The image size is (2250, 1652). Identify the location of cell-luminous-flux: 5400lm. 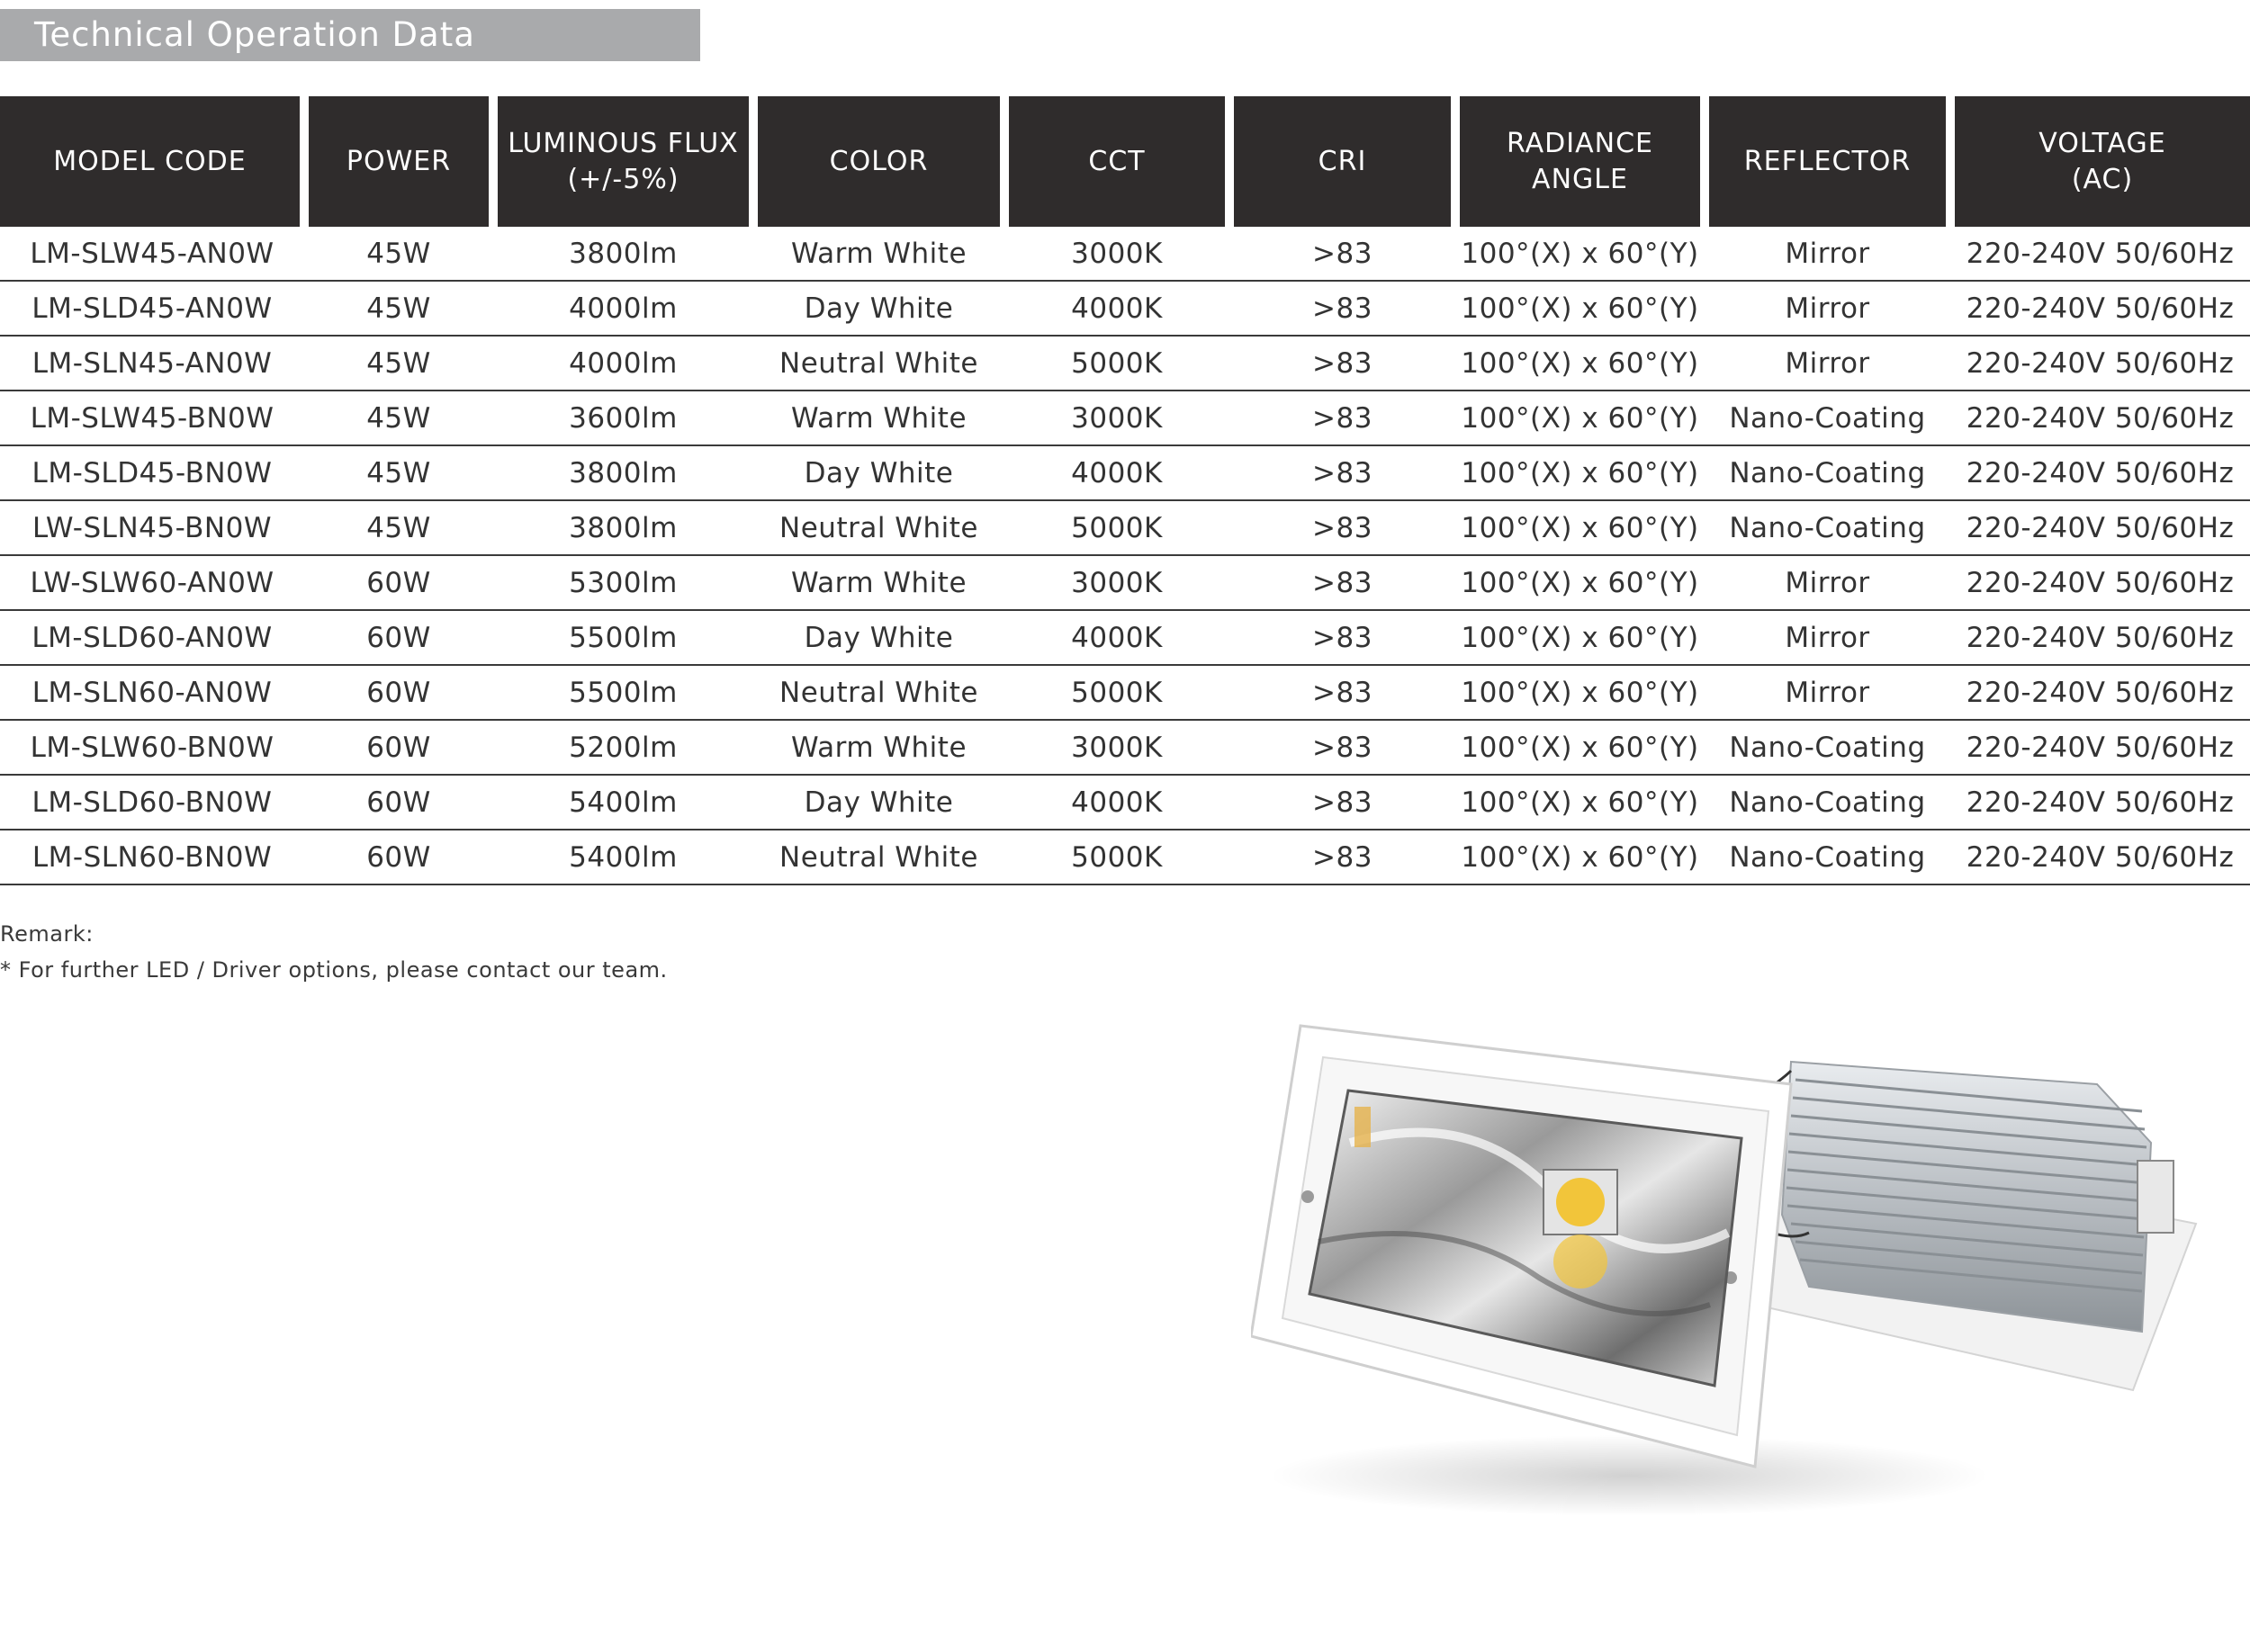
(623, 803).